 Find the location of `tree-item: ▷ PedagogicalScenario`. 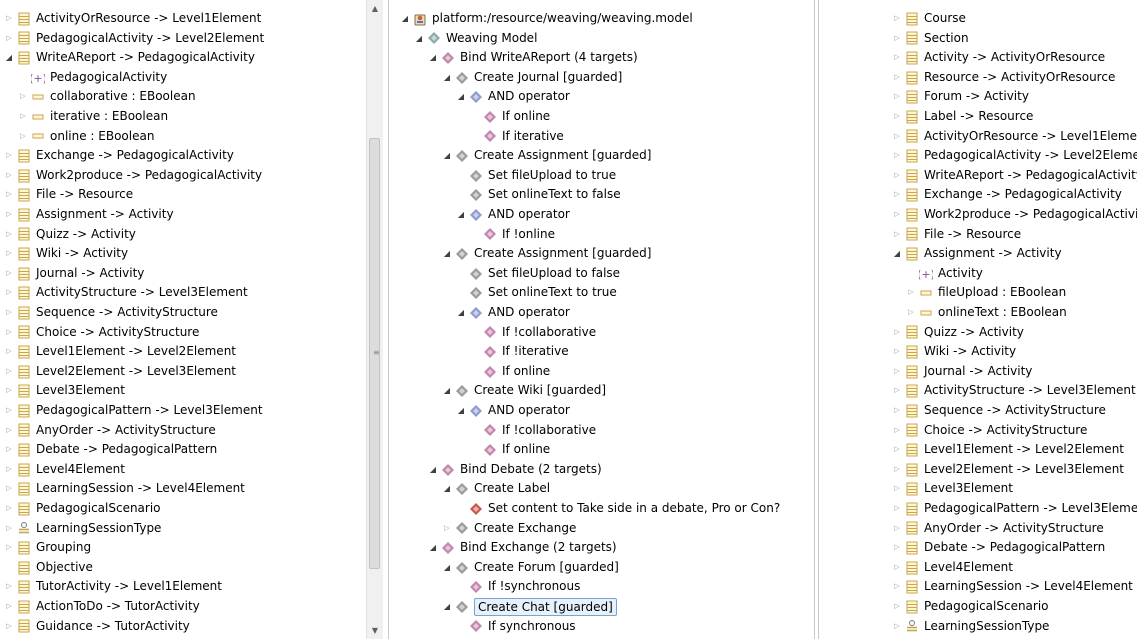

tree-item: ▷ PedagogicalScenario is located at coordinates (969, 607).